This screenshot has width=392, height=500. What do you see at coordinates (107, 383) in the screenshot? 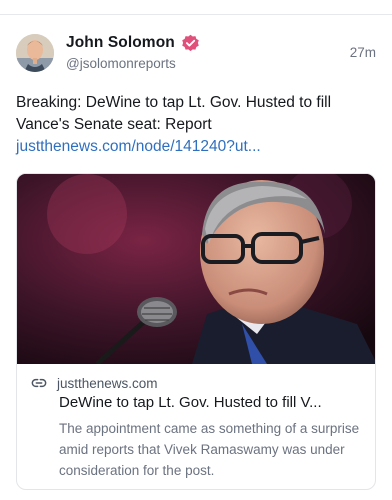
I see `link-card-domain: justthenews.com` at bounding box center [107, 383].